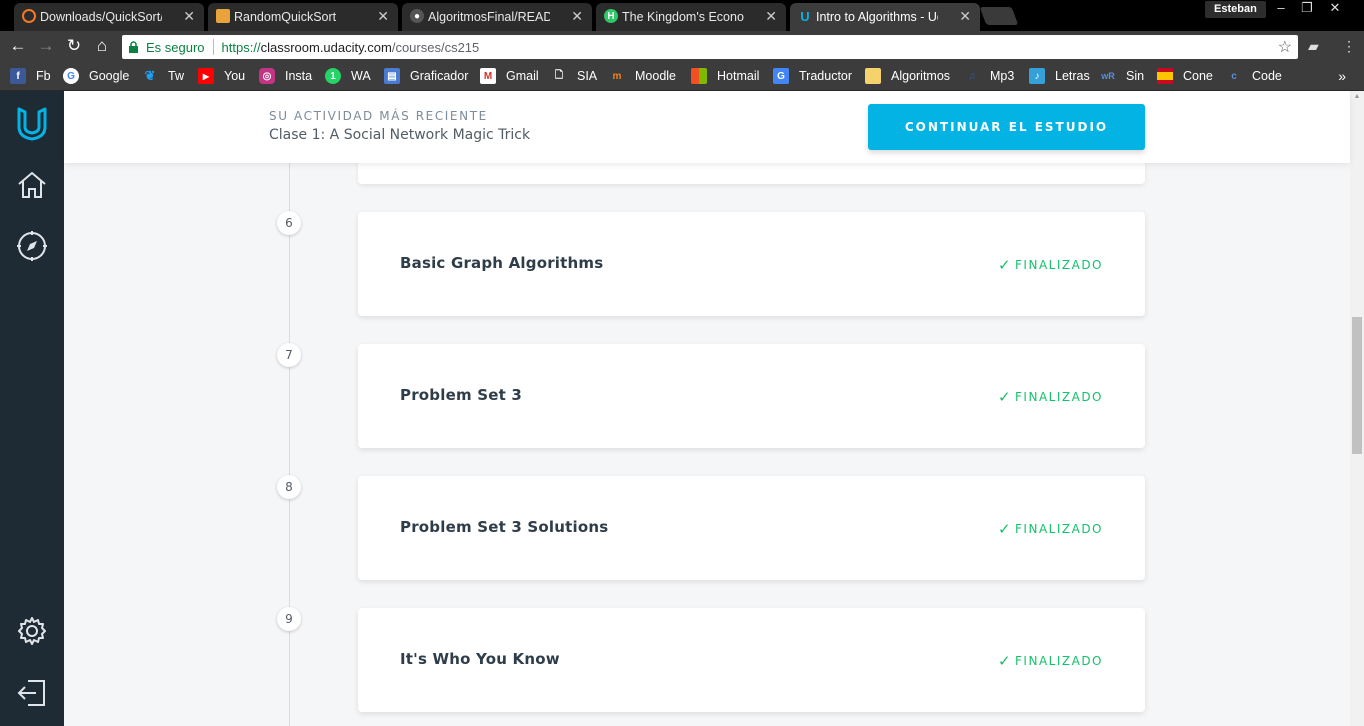  I want to click on lesson-card-problem-set-3: Problem Set 3 ✓ FINALIZADO, so click(751, 396).